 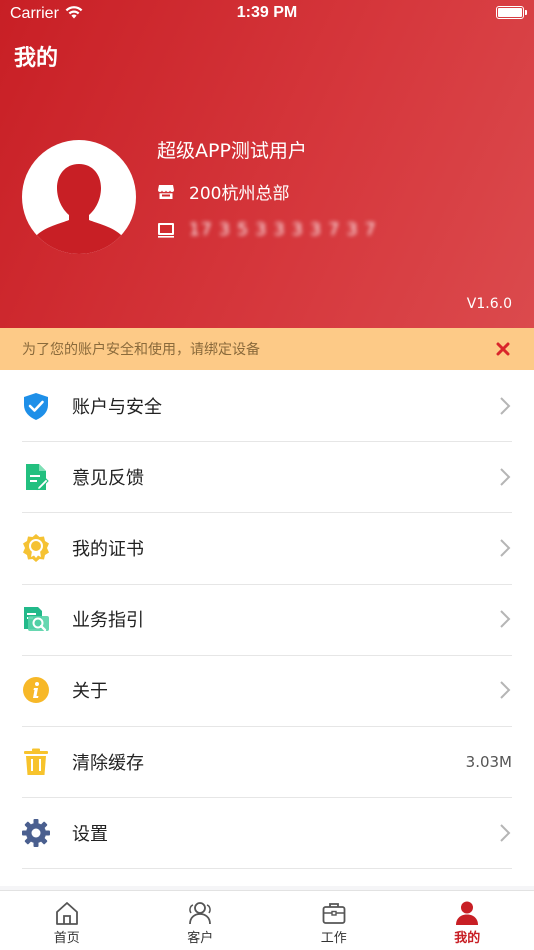 What do you see at coordinates (267, 349) in the screenshot?
I see `bind-device-notice: 为了您的账户安全和使用，请绑定设备` at bounding box center [267, 349].